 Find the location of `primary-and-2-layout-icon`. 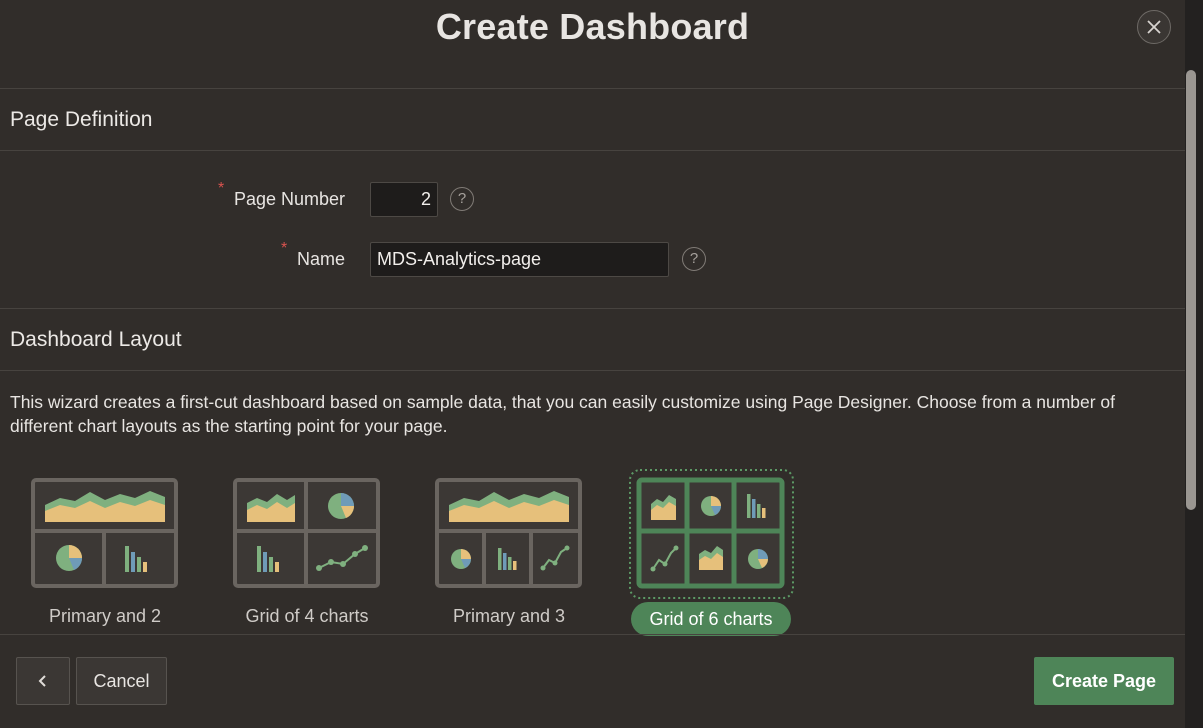

primary-and-2-layout-icon is located at coordinates (104, 533).